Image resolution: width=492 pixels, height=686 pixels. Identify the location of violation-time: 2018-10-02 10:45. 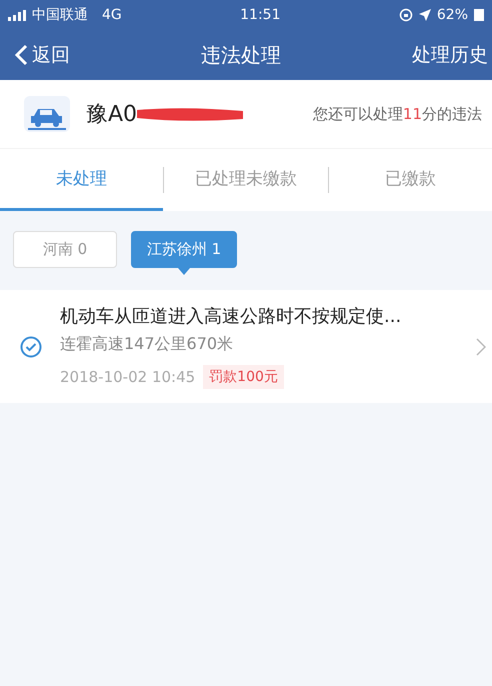
(128, 377).